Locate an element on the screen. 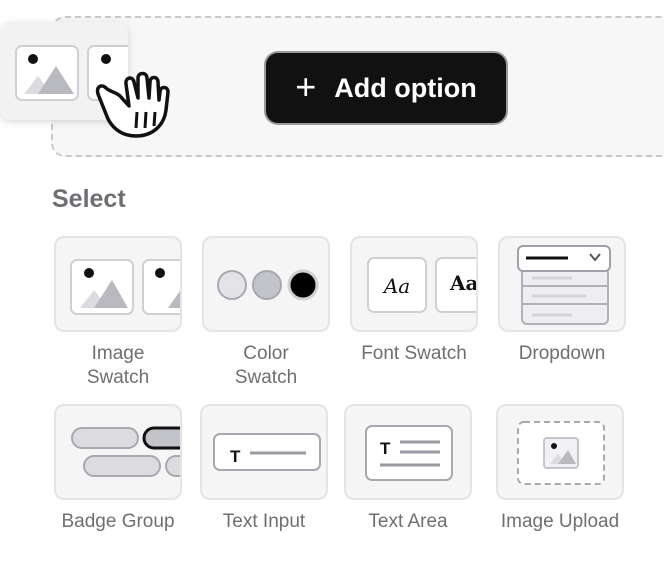  font-swatch-icon: Aa Aa is located at coordinates (422, 285).